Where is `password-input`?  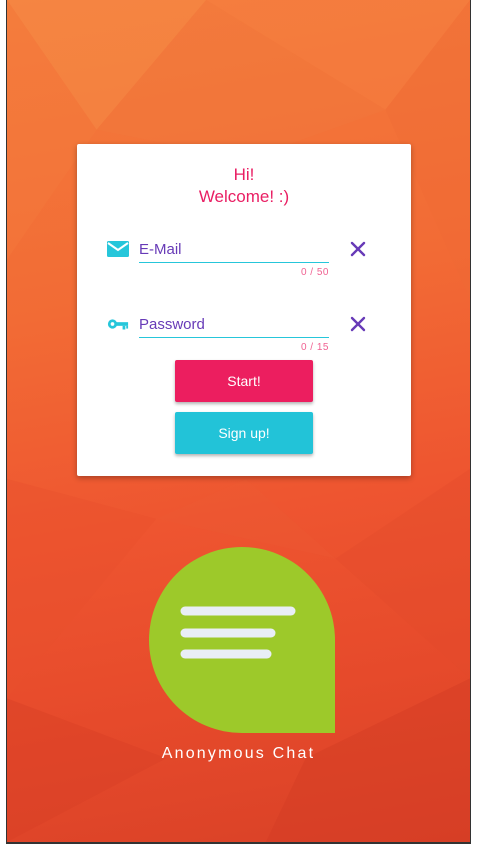 password-input is located at coordinates (234, 324).